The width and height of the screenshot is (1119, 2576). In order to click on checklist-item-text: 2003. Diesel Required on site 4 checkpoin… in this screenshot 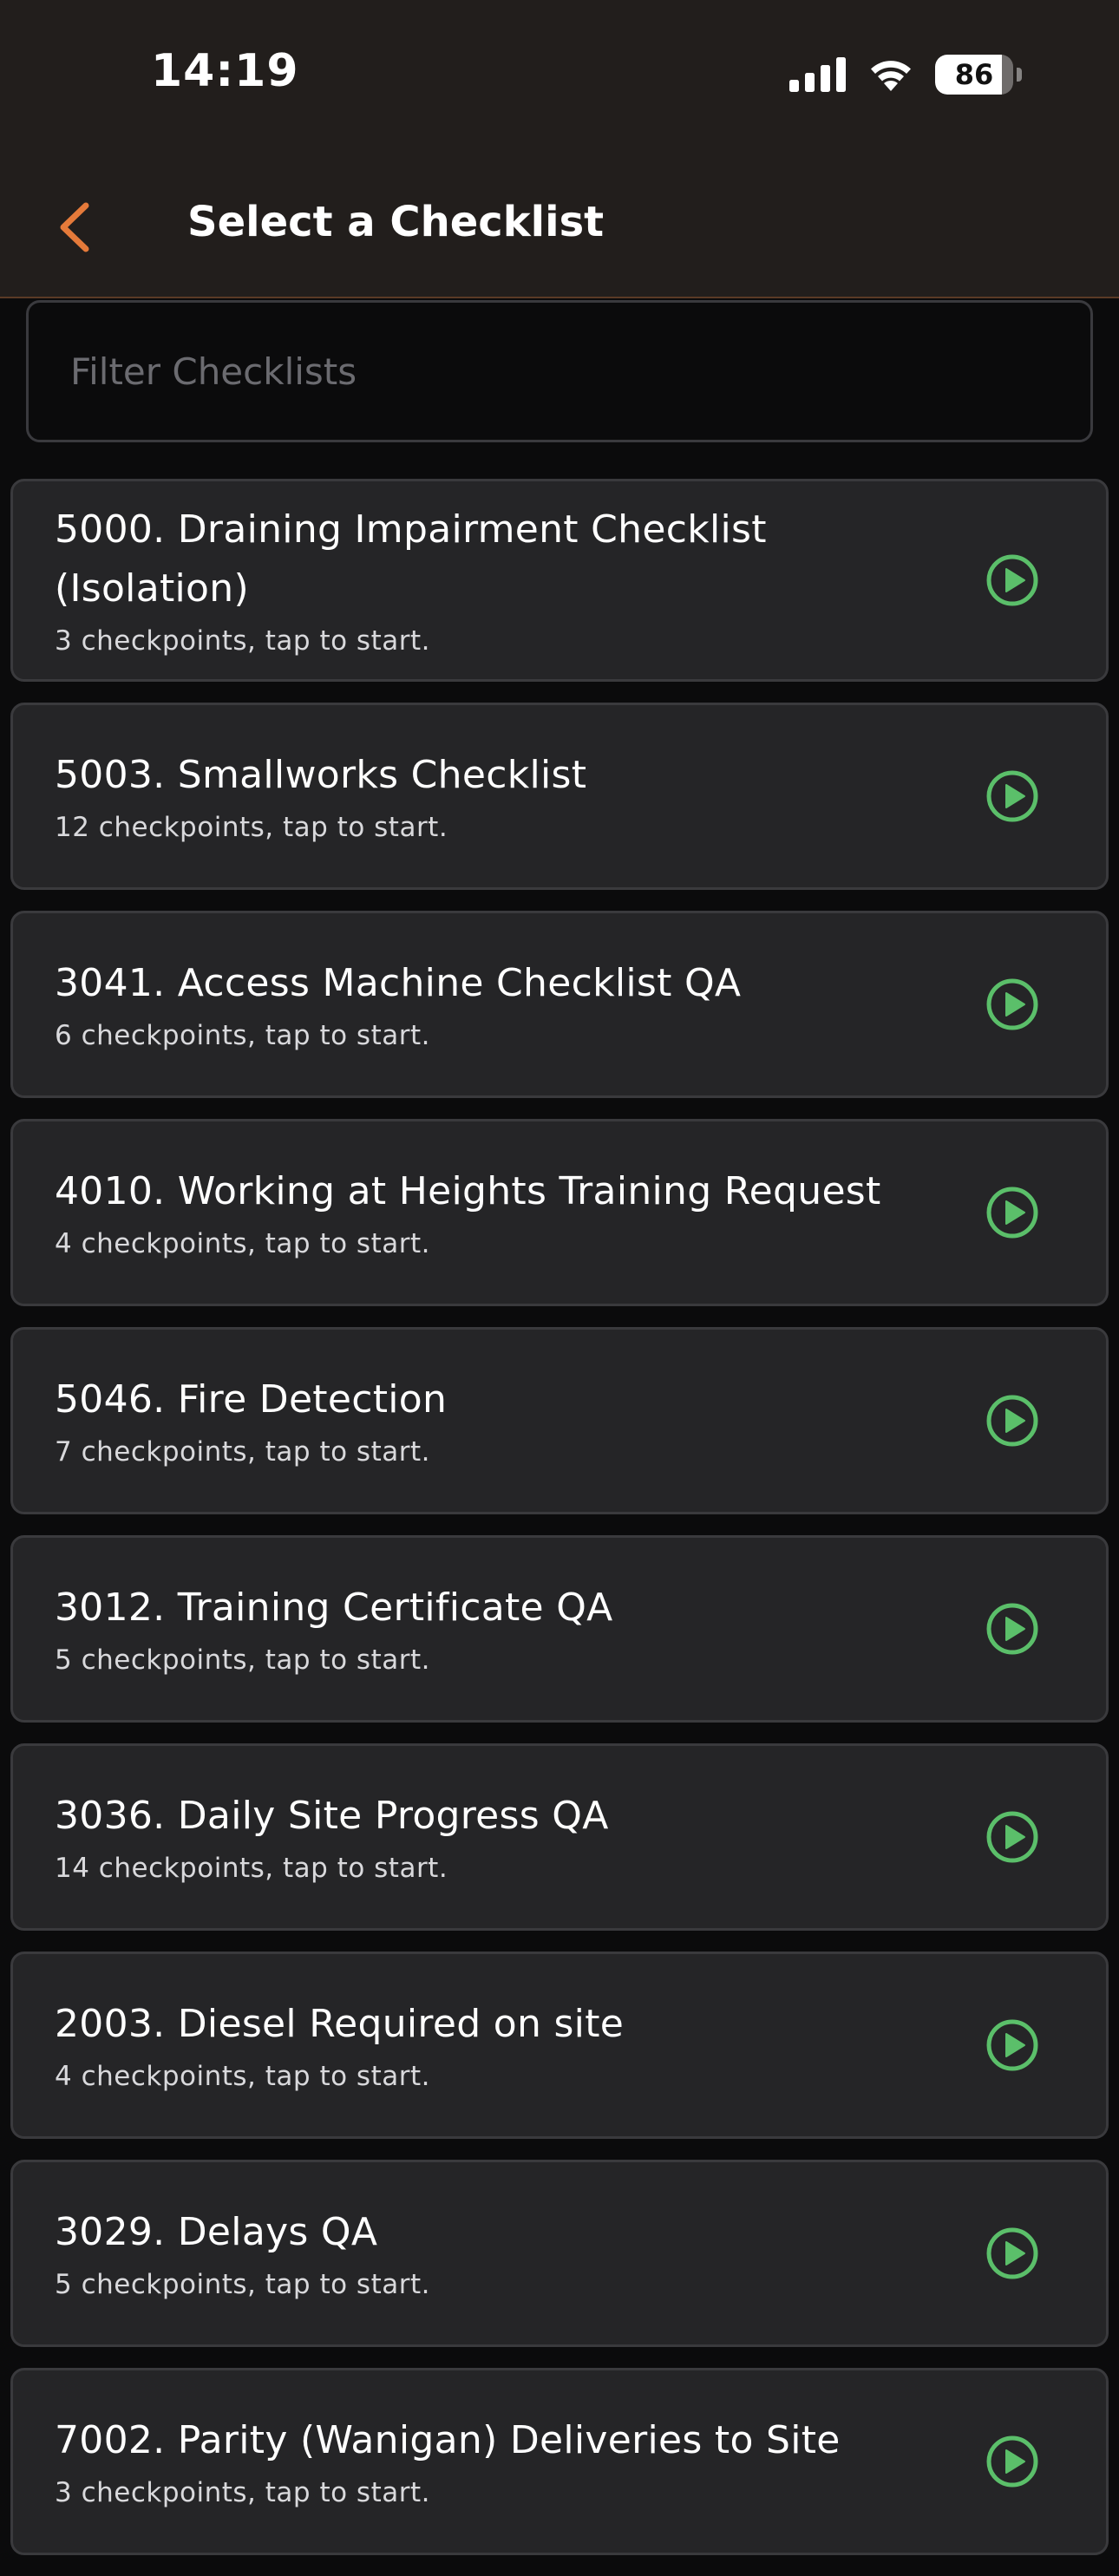, I will do `click(489, 2045)`.